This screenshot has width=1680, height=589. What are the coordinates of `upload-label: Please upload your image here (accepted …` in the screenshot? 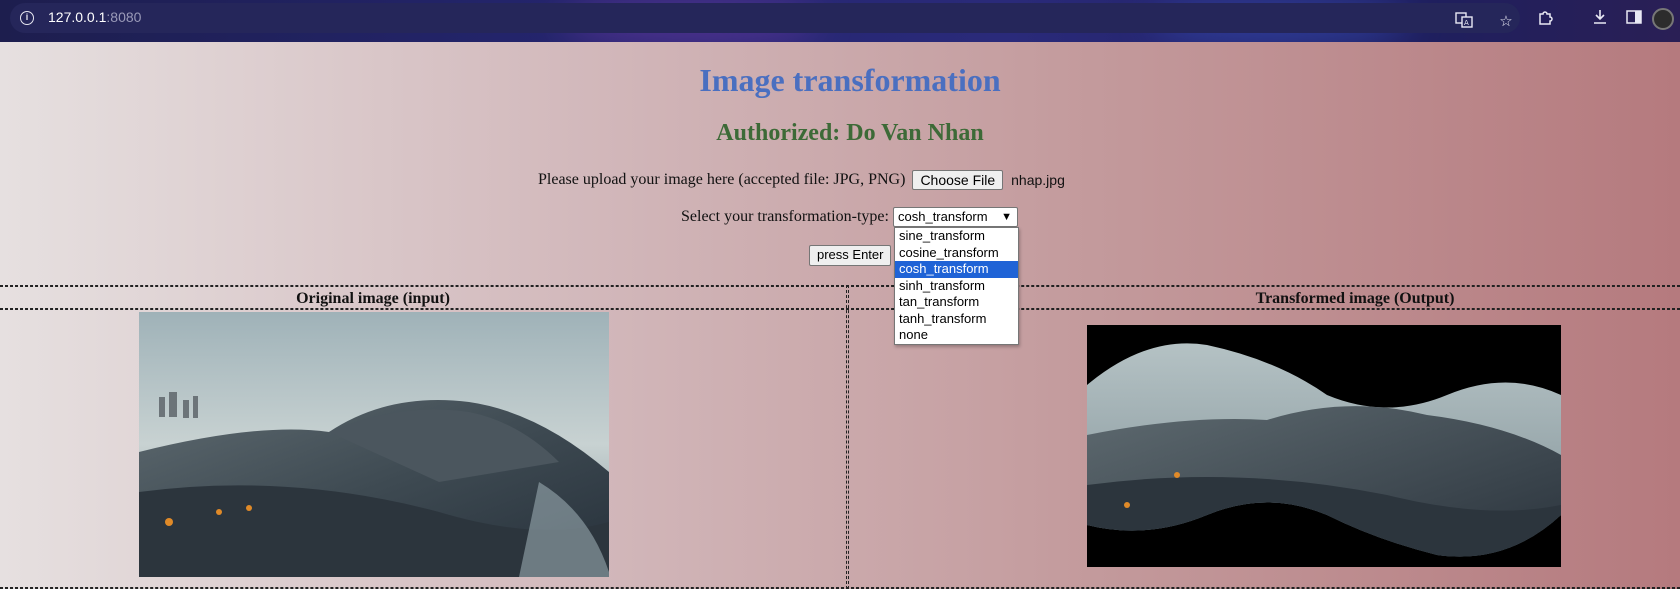 It's located at (722, 179).